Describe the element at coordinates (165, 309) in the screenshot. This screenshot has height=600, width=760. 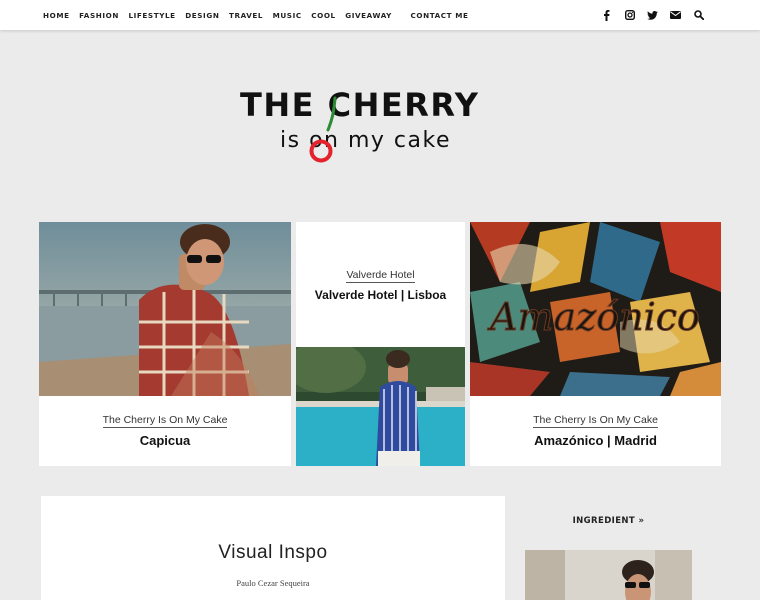
I see `featured-image-capicua` at that location.